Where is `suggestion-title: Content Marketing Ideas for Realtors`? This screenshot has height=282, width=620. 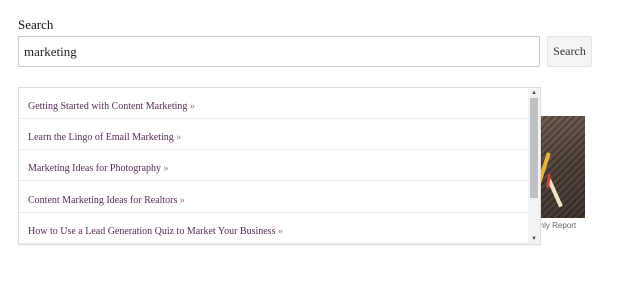 suggestion-title: Content Marketing Ideas for Realtors is located at coordinates (103, 200).